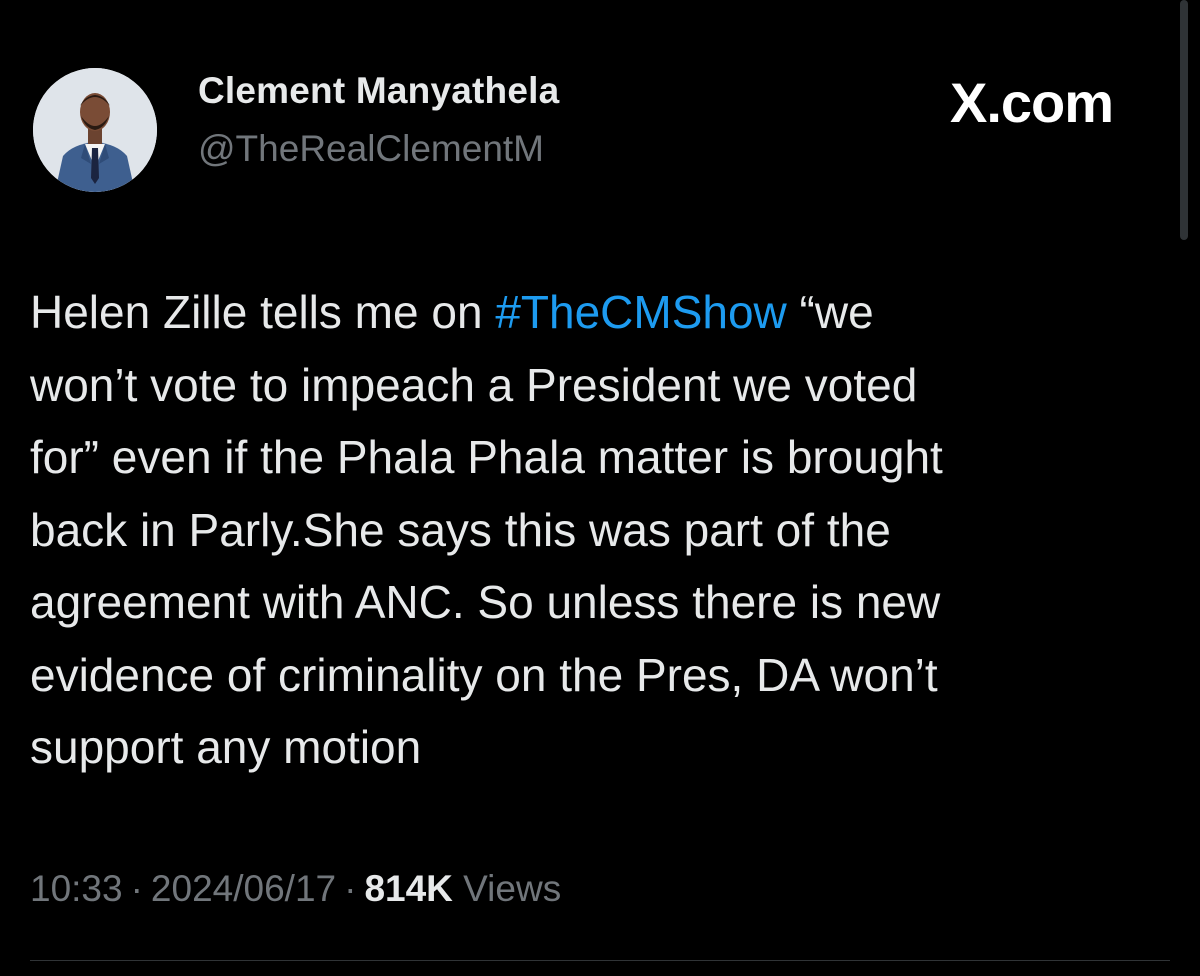  I want to click on x-logo-watermark: X.com, so click(1032, 102).